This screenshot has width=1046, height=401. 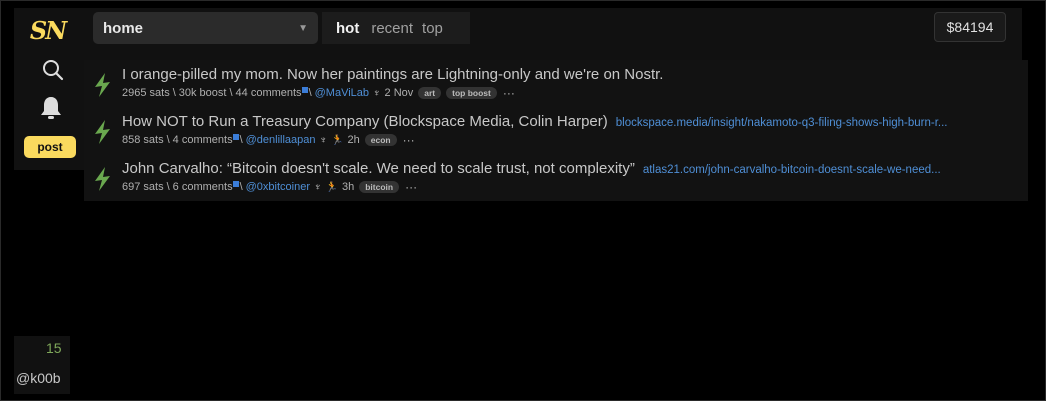 I want to click on item-time: 2h, so click(x=353, y=140).